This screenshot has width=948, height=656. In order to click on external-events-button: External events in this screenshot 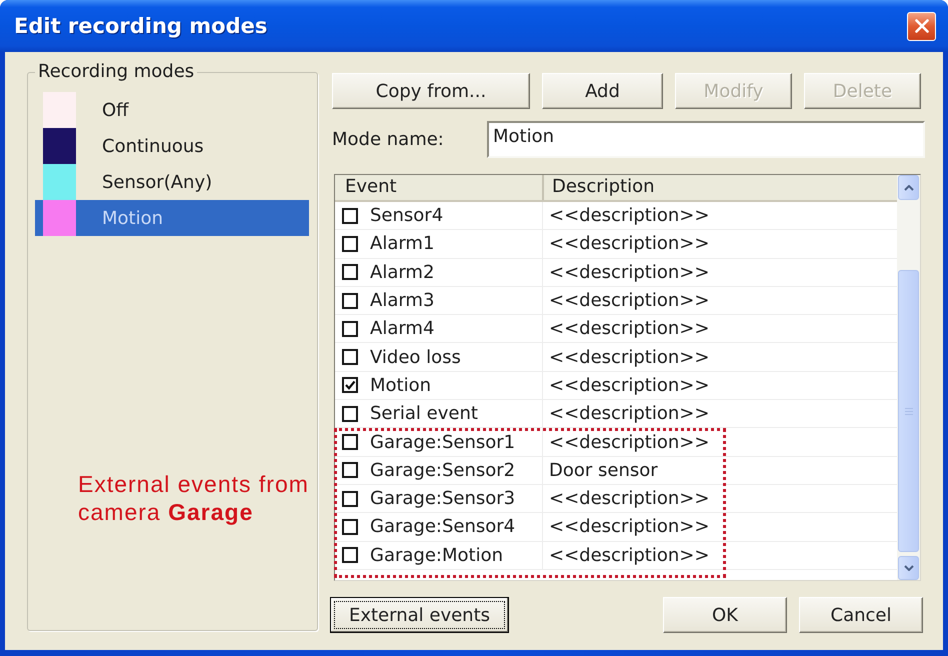, I will do `click(419, 615)`.